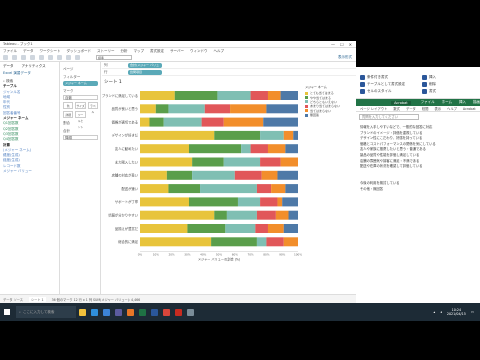 The image size is (480, 360). Describe the element at coordinates (79, 51) in the screenshot. I see `menu-item-3: ダッシュボード` at that location.